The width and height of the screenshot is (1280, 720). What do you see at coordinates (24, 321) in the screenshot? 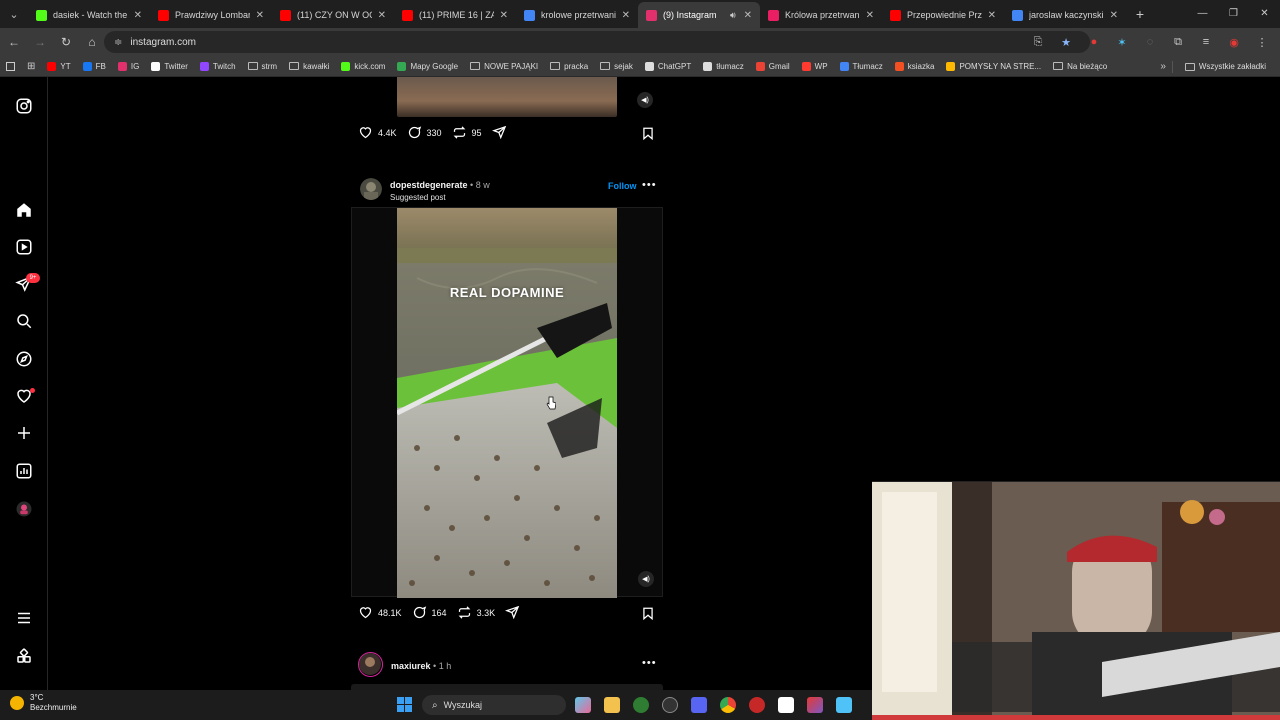
I see `search-nav-icon` at bounding box center [24, 321].